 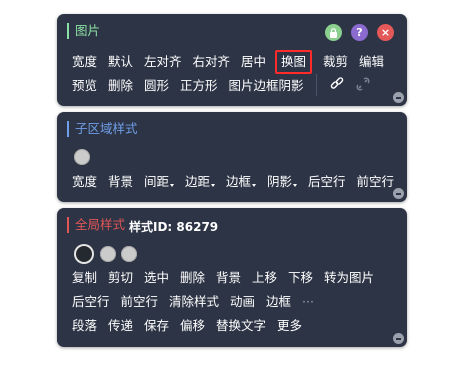 I want to click on animation-button: 动画, so click(x=242, y=301).